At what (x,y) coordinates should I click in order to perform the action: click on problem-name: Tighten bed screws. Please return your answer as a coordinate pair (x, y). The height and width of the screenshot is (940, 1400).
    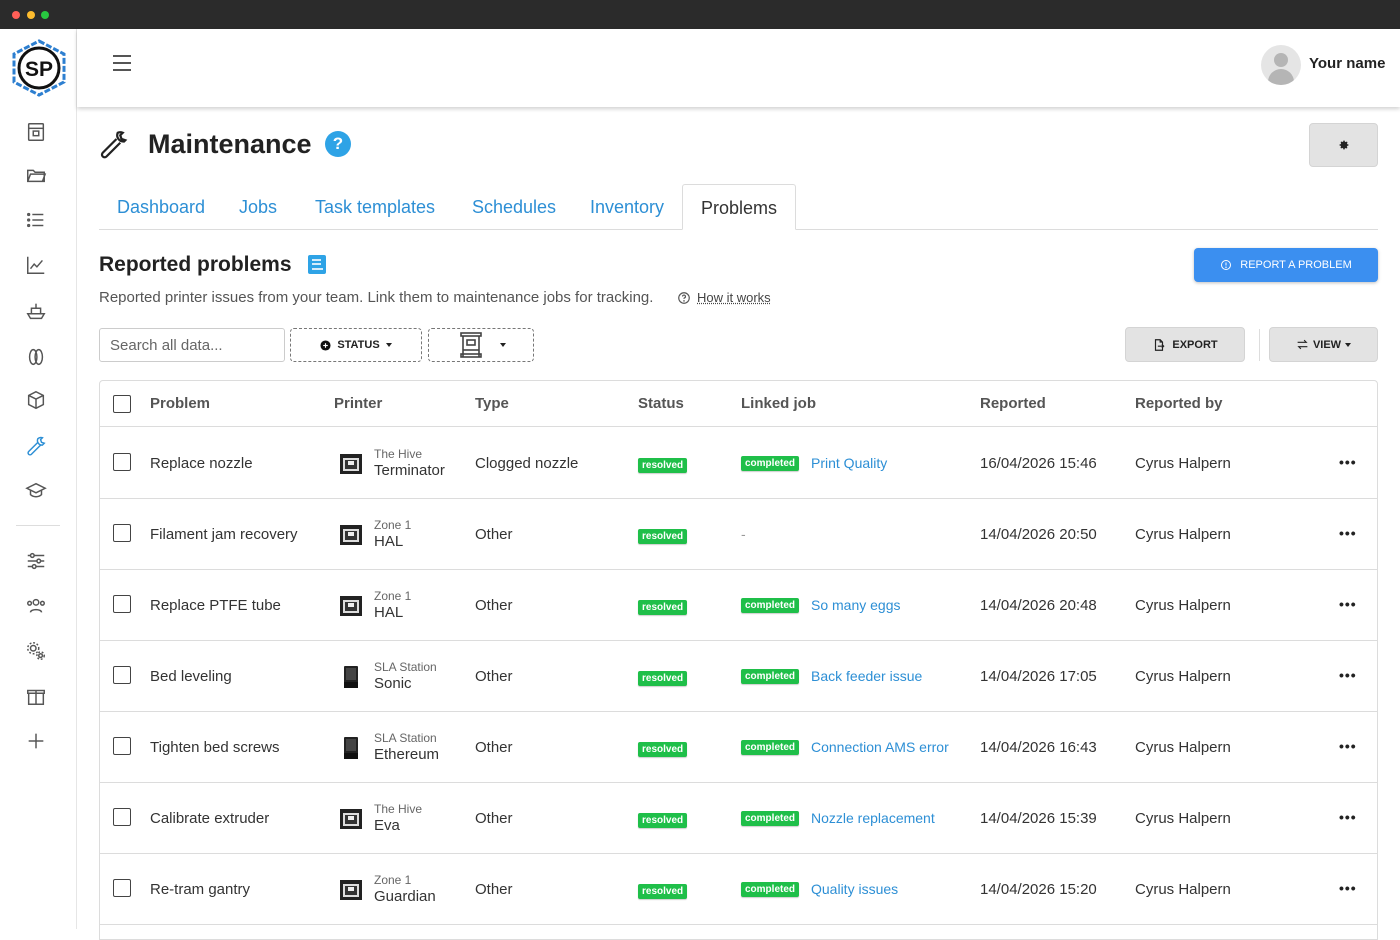
    Looking at the image, I should click on (215, 747).